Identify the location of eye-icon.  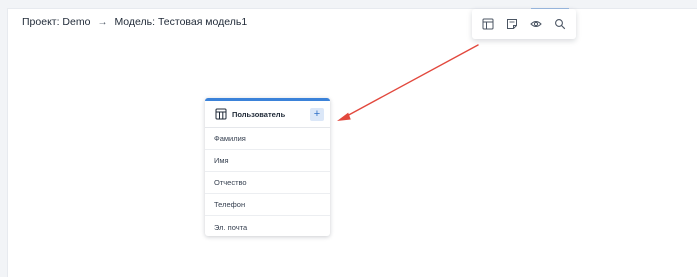
(536, 24).